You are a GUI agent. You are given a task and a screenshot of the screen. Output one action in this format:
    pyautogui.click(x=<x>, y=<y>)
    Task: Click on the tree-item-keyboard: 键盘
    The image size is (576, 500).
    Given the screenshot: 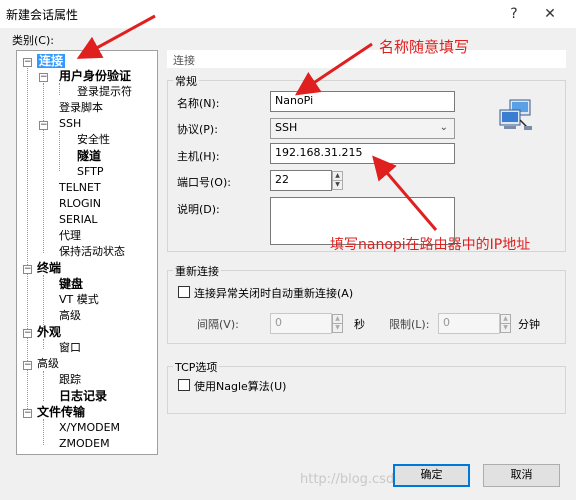 What is the action you would take?
    pyautogui.click(x=71, y=284)
    